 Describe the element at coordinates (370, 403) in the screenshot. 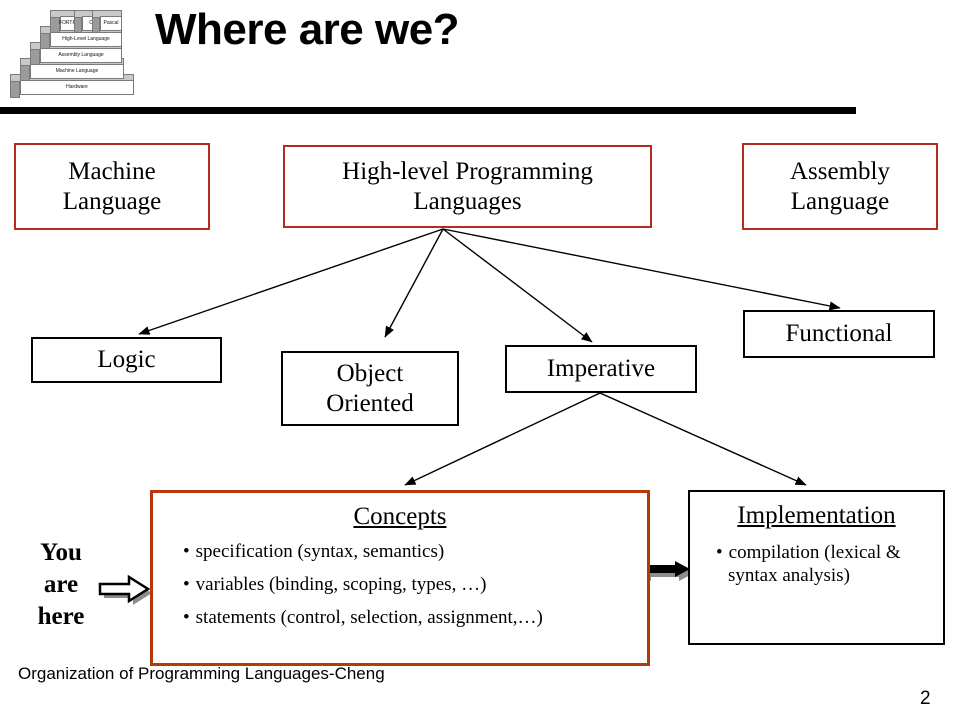

I see `node-object-oriented-line2: Oriented` at that location.